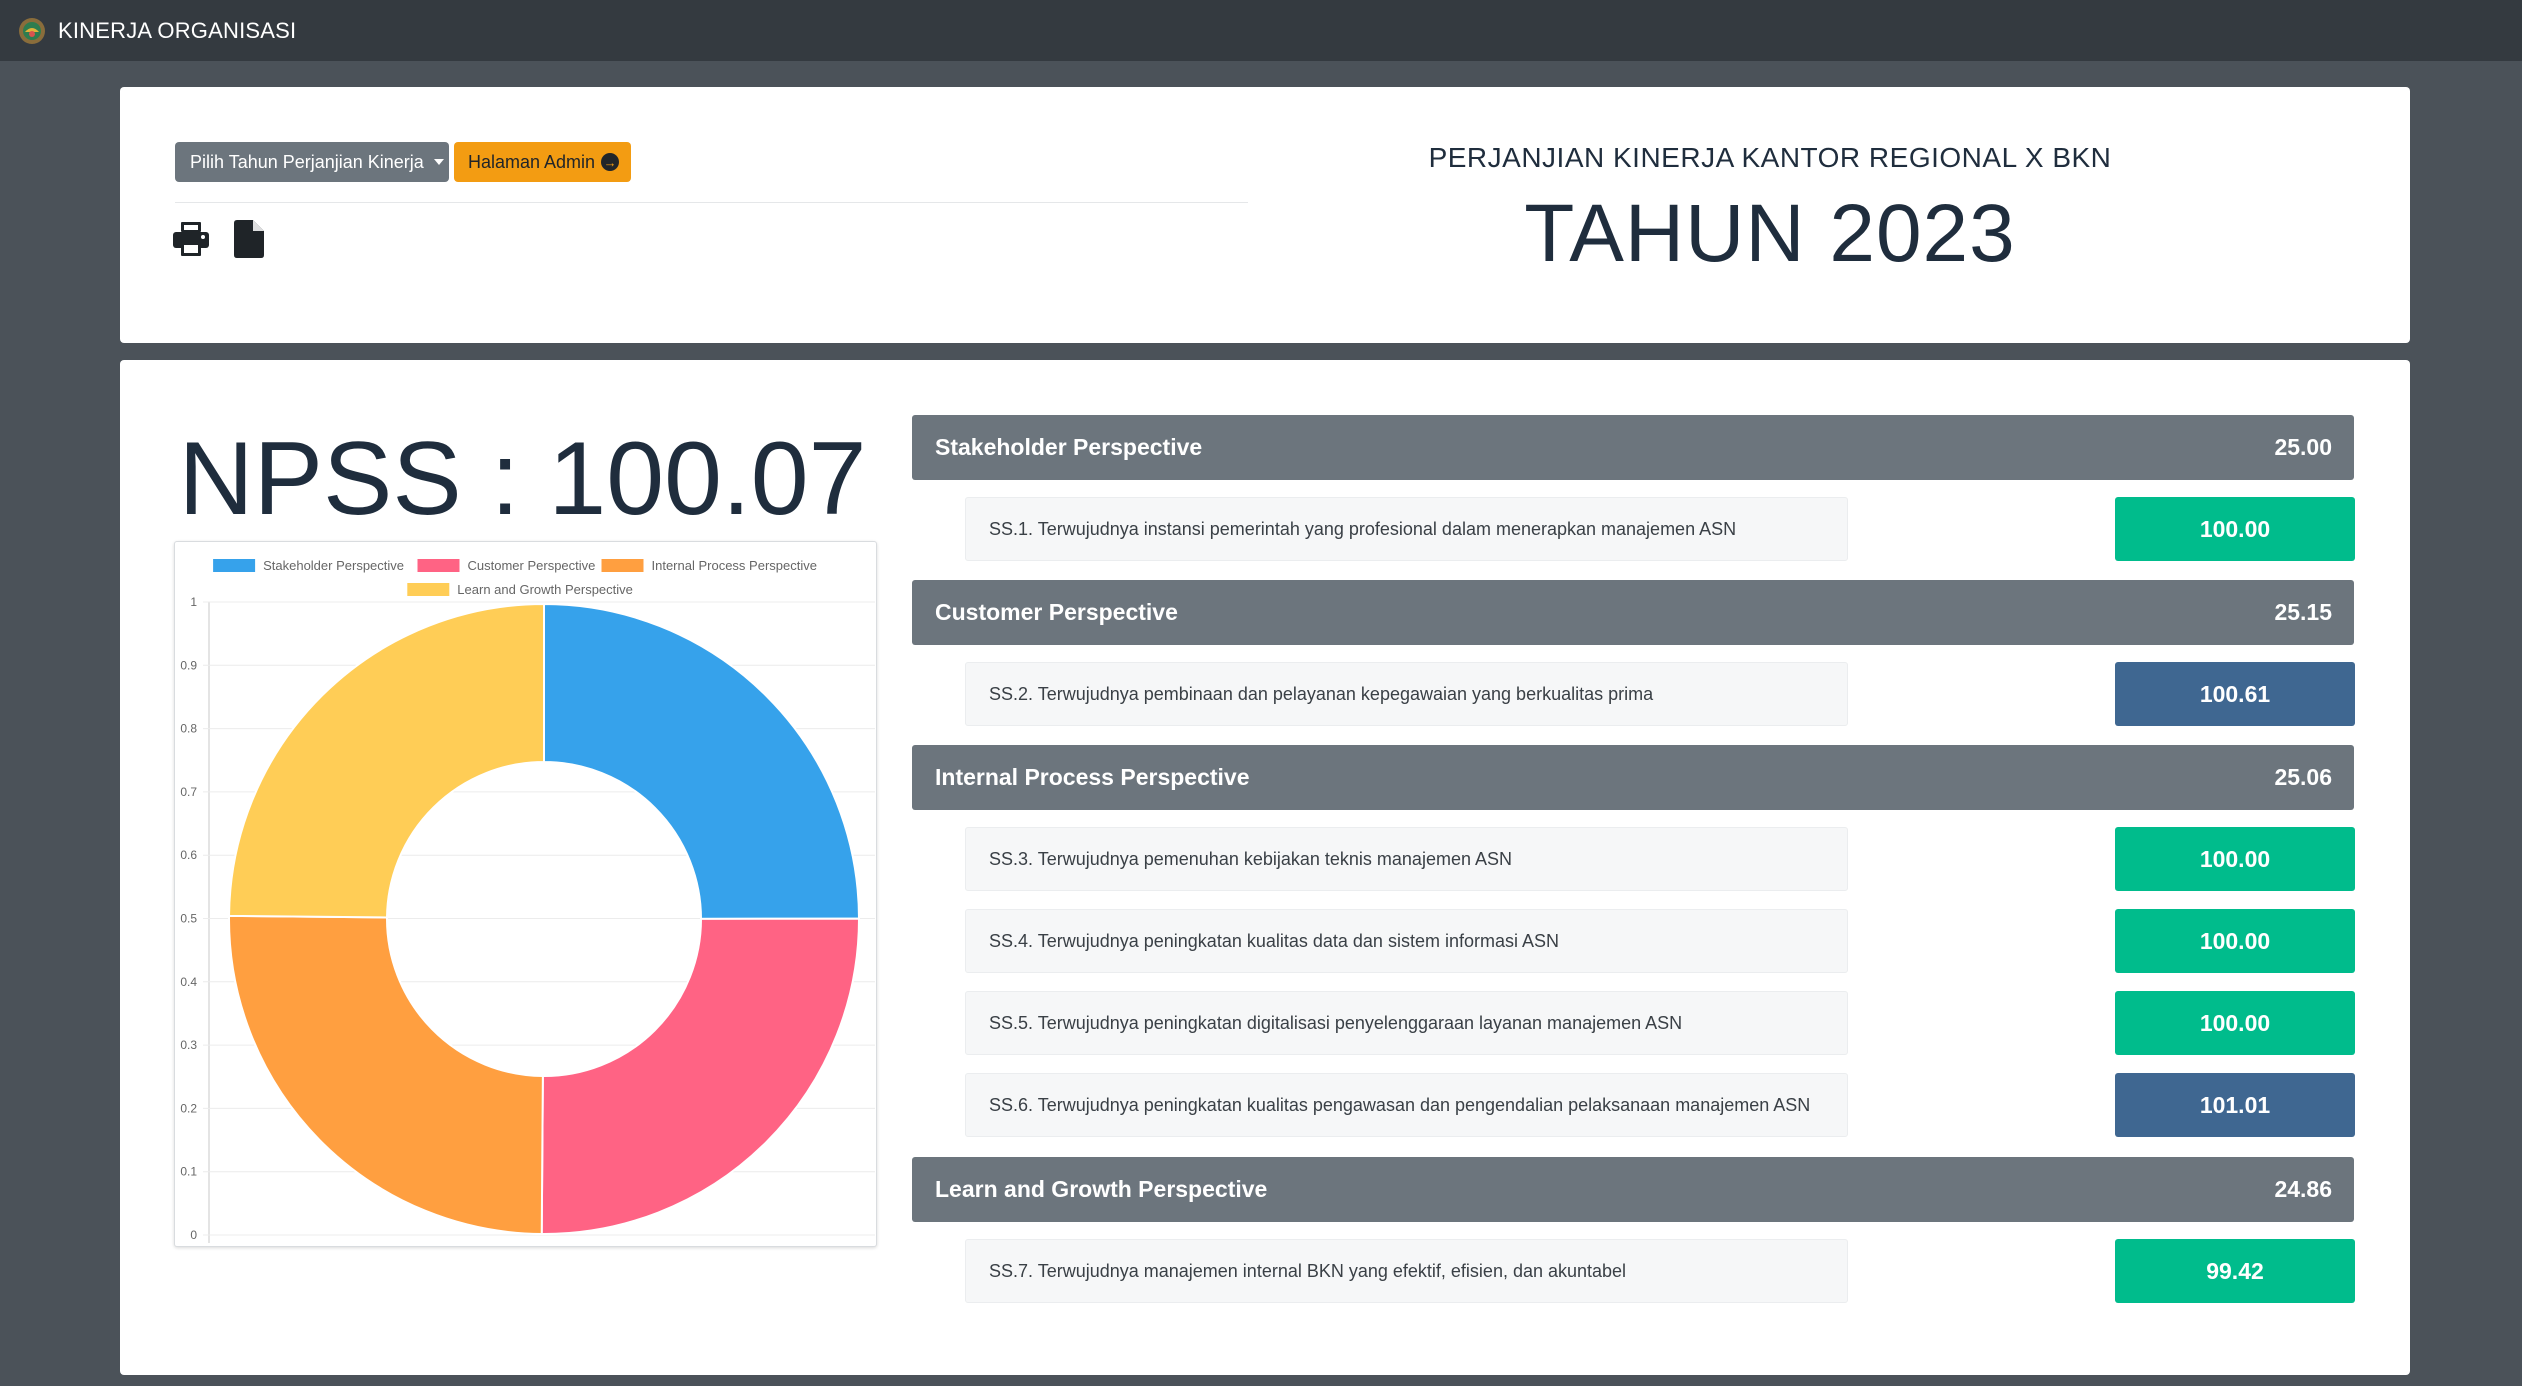 The height and width of the screenshot is (1386, 2522). Describe the element at coordinates (188, 1045) in the screenshot. I see `y-tick-label: 0.3` at that location.